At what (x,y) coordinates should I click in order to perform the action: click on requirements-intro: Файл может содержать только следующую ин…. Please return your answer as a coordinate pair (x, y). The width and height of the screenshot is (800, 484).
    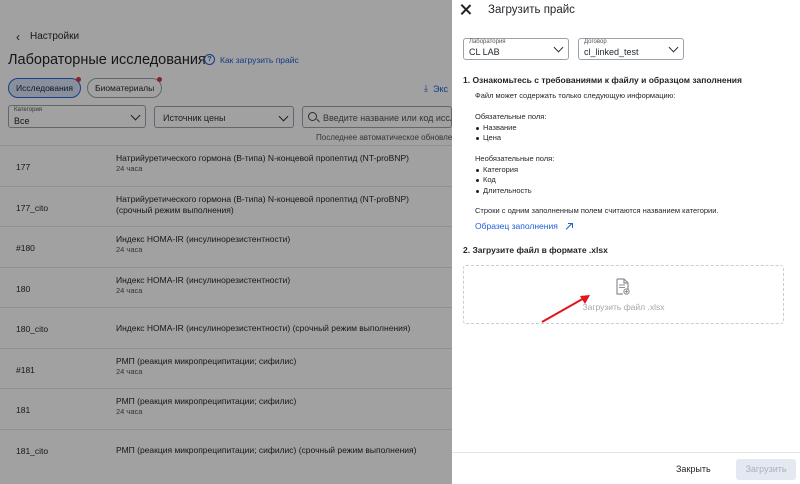
    Looking at the image, I should click on (575, 95).